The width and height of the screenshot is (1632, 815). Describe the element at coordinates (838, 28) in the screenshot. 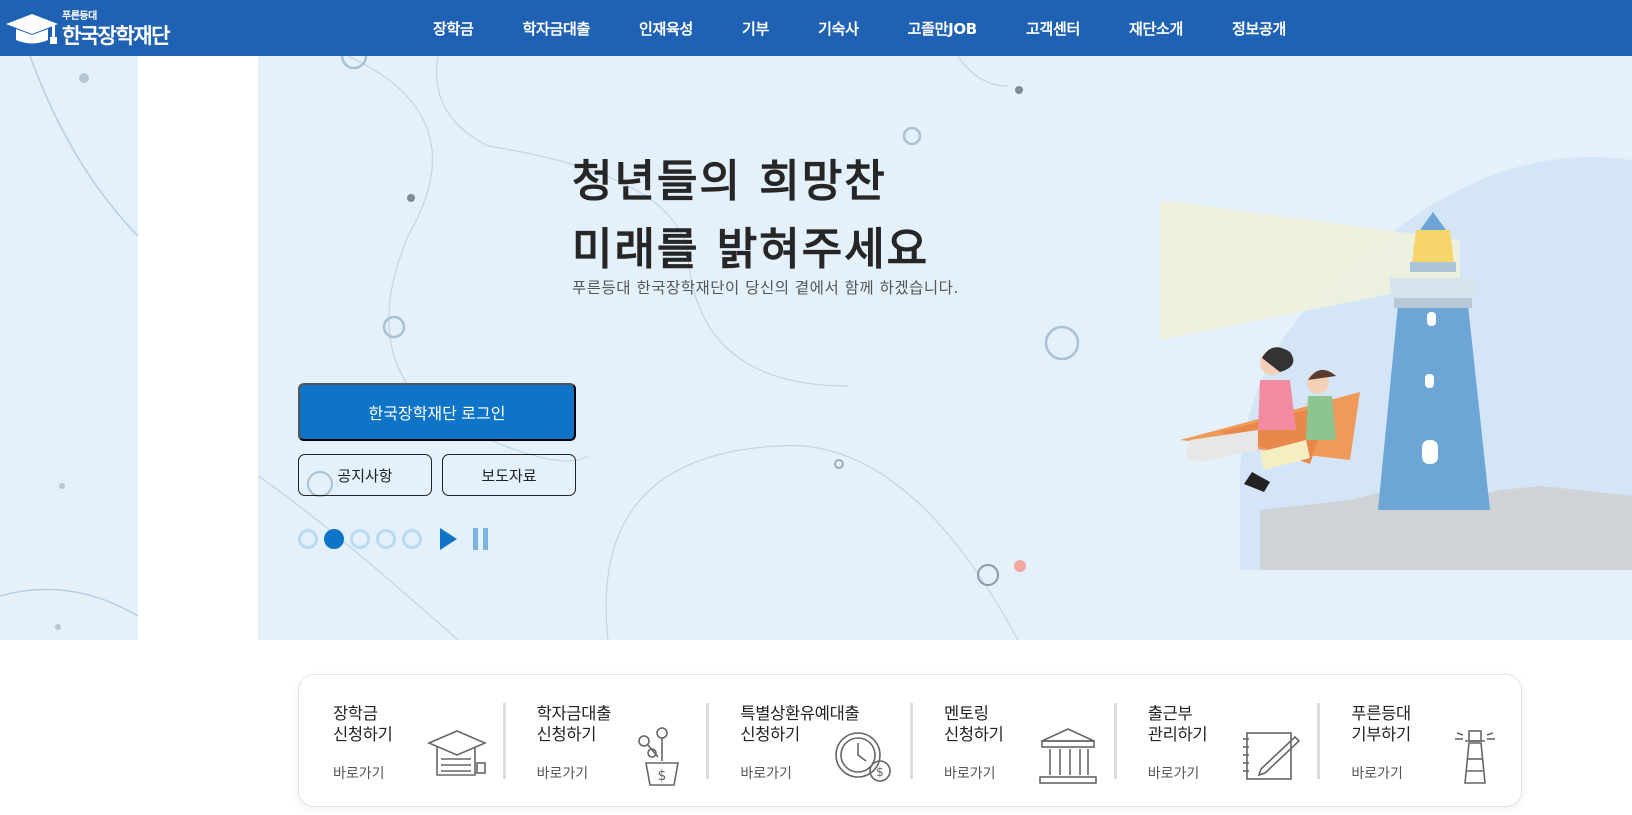

I see `nav-item-dormitory: 기숙사` at that location.